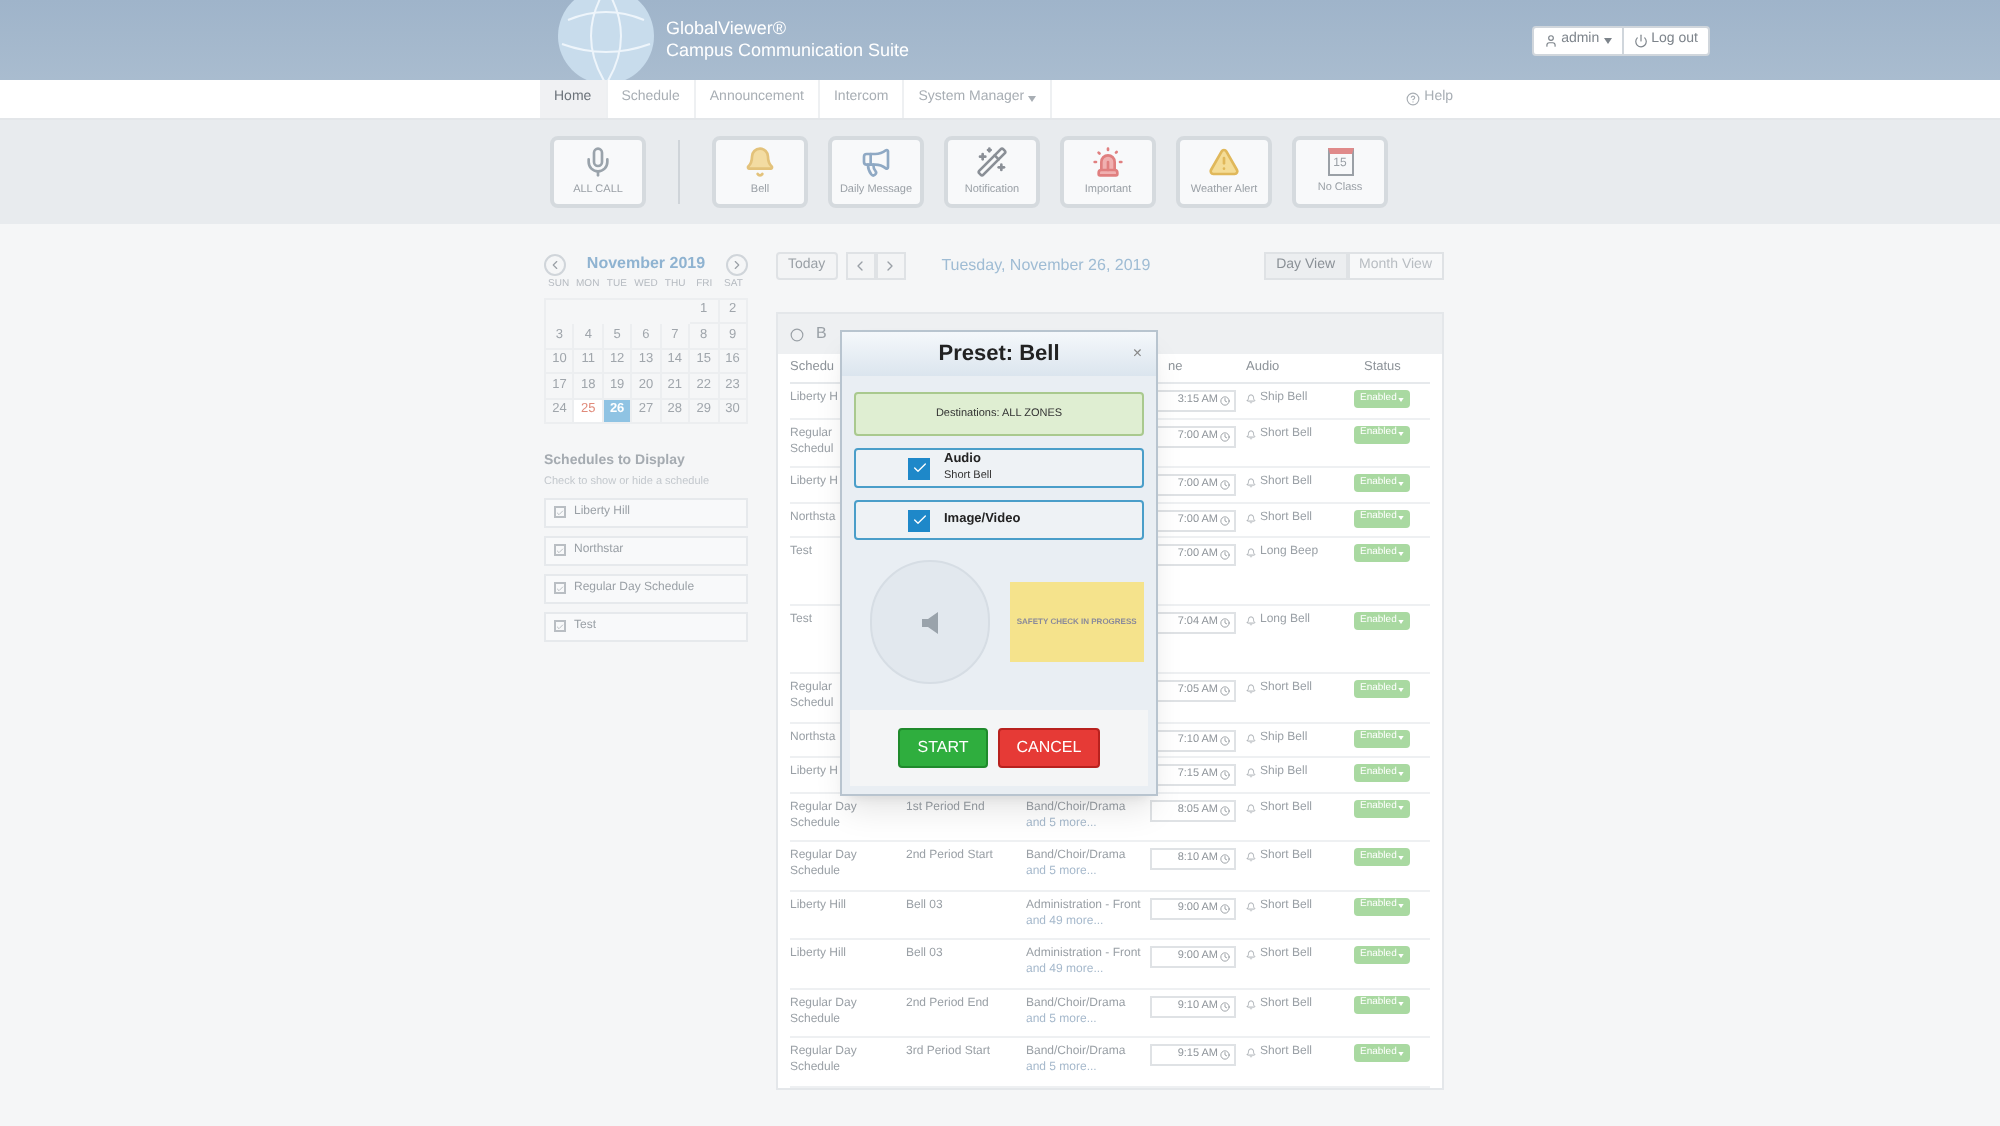 The image size is (2000, 1126). I want to click on date-title: Tuesday, November 26, 2019, so click(1046, 266).